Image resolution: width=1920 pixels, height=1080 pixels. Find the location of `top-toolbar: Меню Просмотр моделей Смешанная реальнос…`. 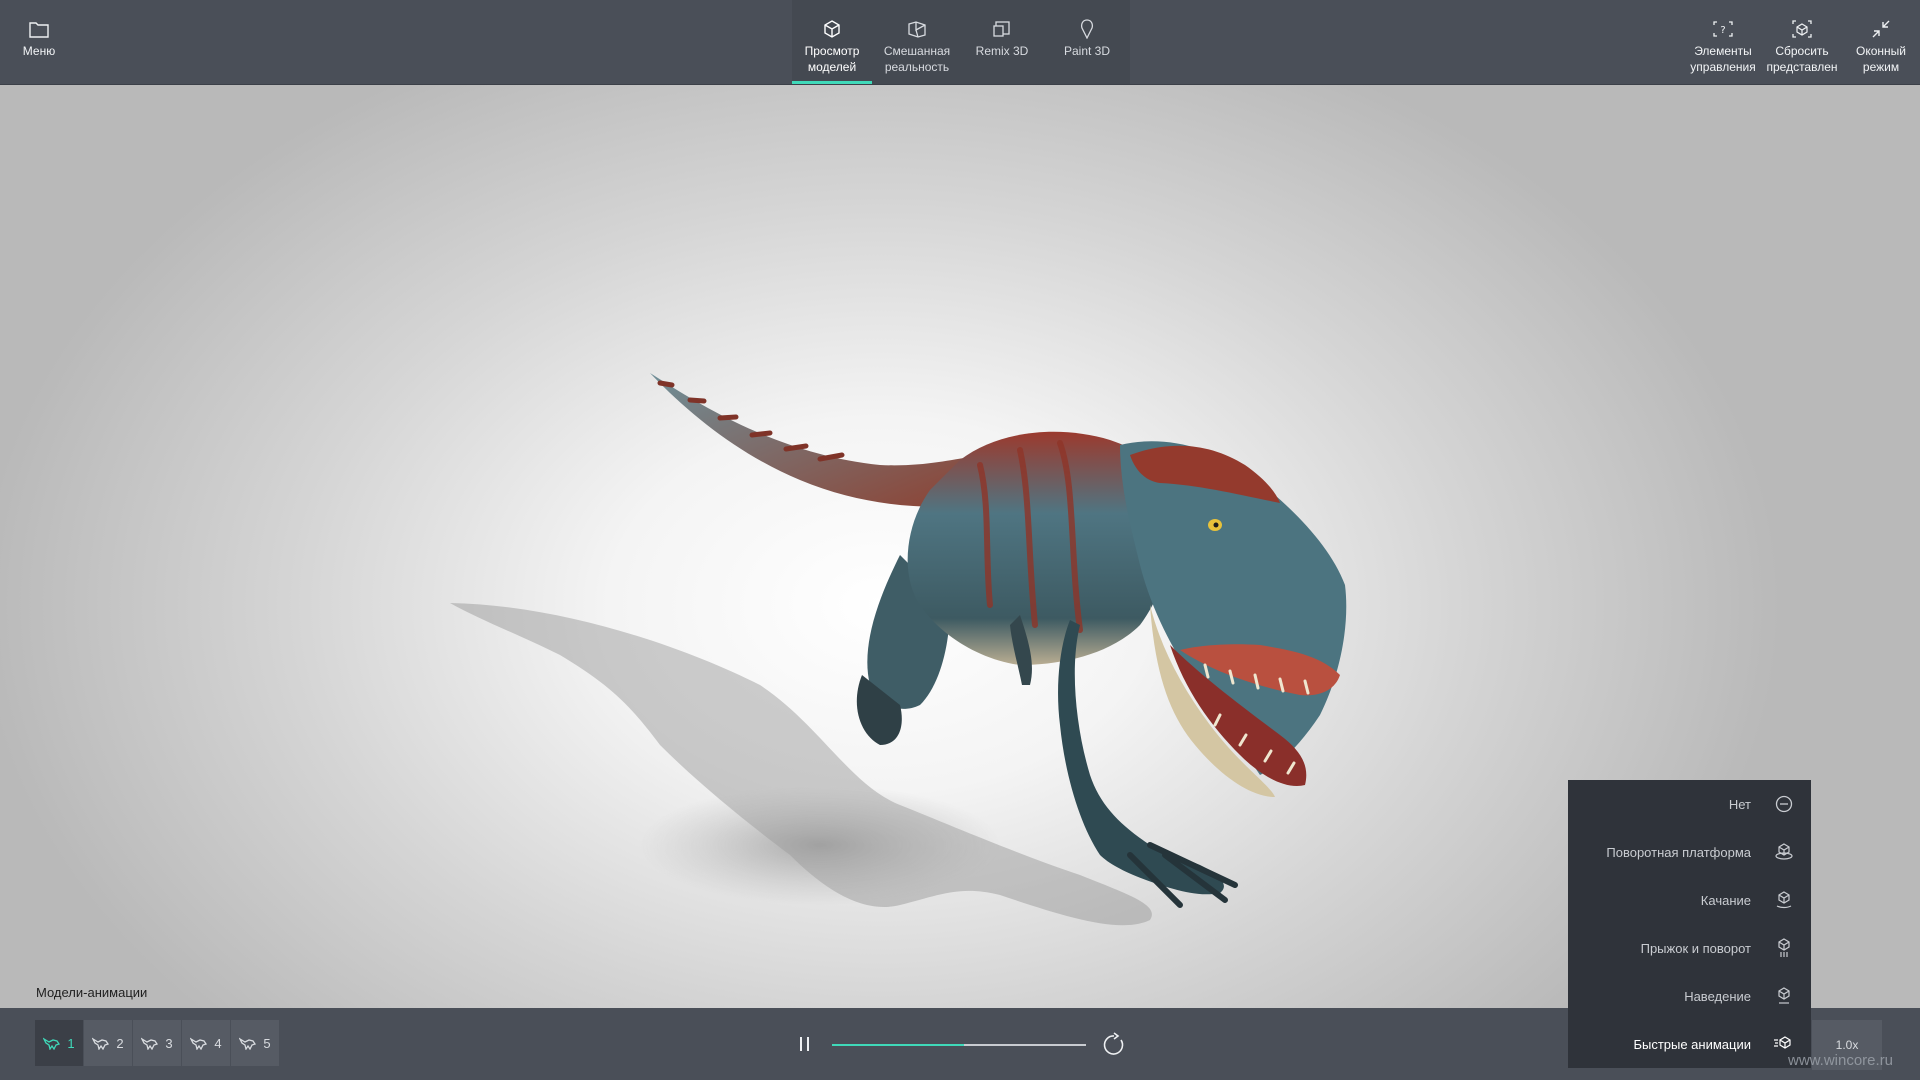

top-toolbar: Меню Просмотр моделей Смешанная реальнос… is located at coordinates (960, 42).